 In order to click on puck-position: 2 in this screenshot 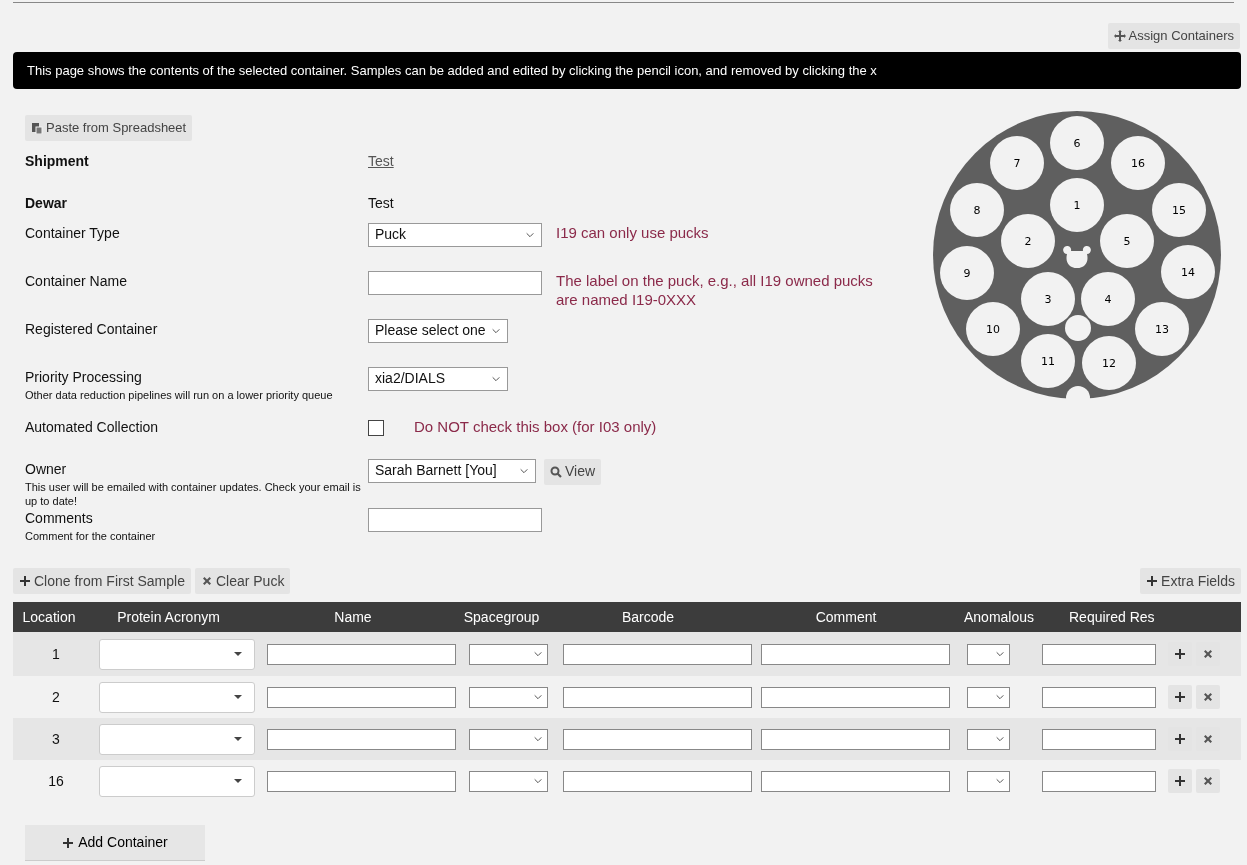, I will do `click(1028, 241)`.